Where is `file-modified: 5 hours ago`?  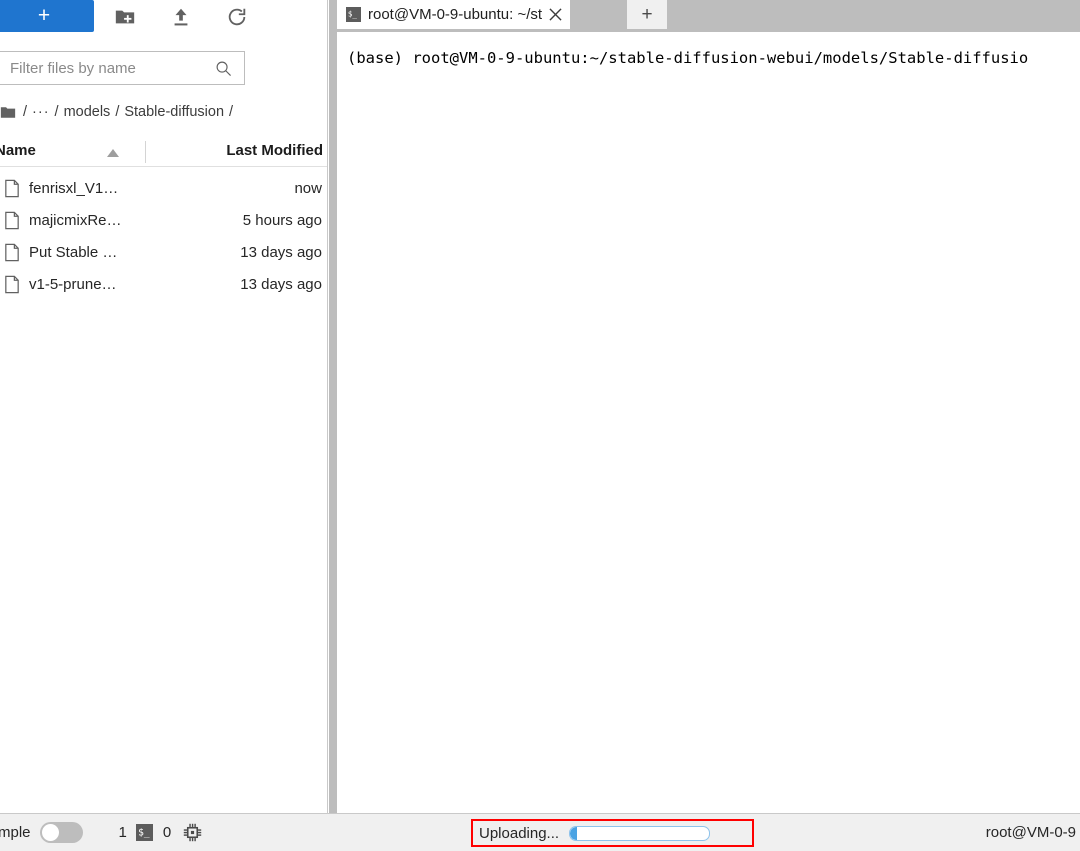 file-modified: 5 hours ago is located at coordinates (282, 220).